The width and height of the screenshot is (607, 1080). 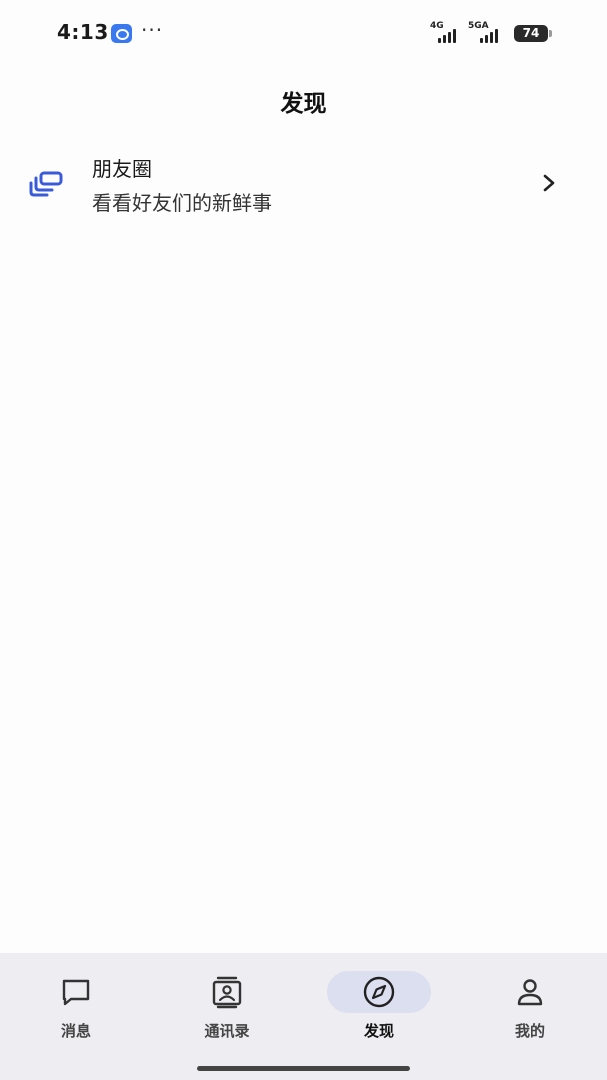 I want to click on status-time: 4:13, so click(x=83, y=32).